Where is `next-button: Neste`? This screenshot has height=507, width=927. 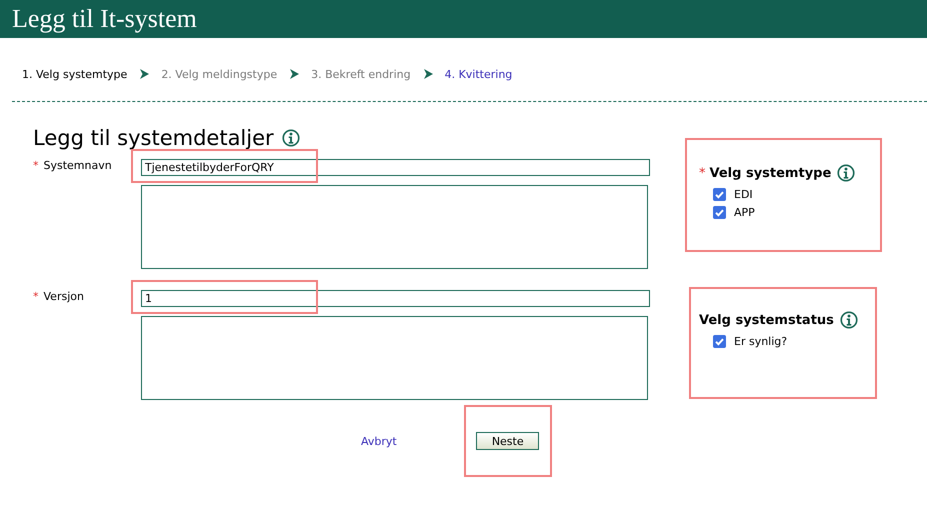 next-button: Neste is located at coordinates (508, 441).